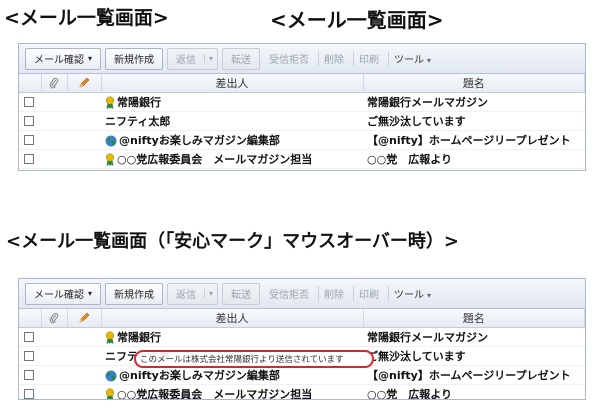 Image resolution: width=600 pixels, height=413 pixels. Describe the element at coordinates (86, 18) in the screenshot. I see `heading-mail-list: <メール一覧画面>` at that location.